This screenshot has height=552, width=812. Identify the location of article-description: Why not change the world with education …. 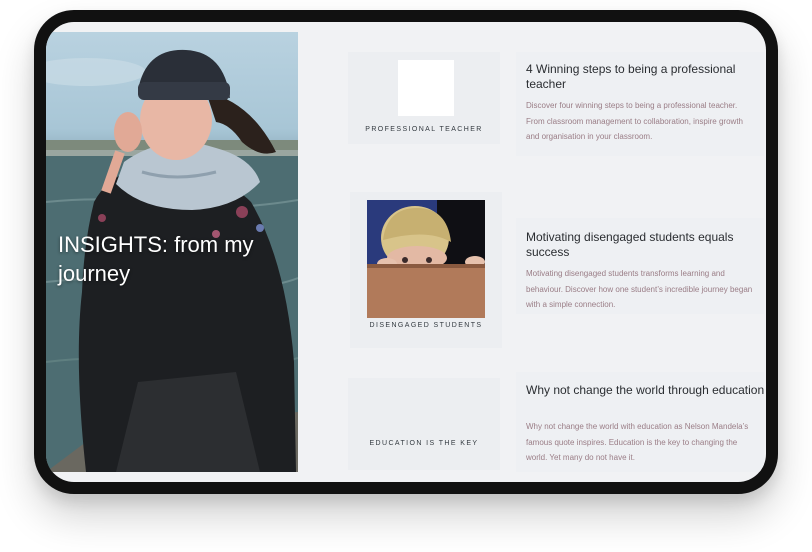
(637, 442).